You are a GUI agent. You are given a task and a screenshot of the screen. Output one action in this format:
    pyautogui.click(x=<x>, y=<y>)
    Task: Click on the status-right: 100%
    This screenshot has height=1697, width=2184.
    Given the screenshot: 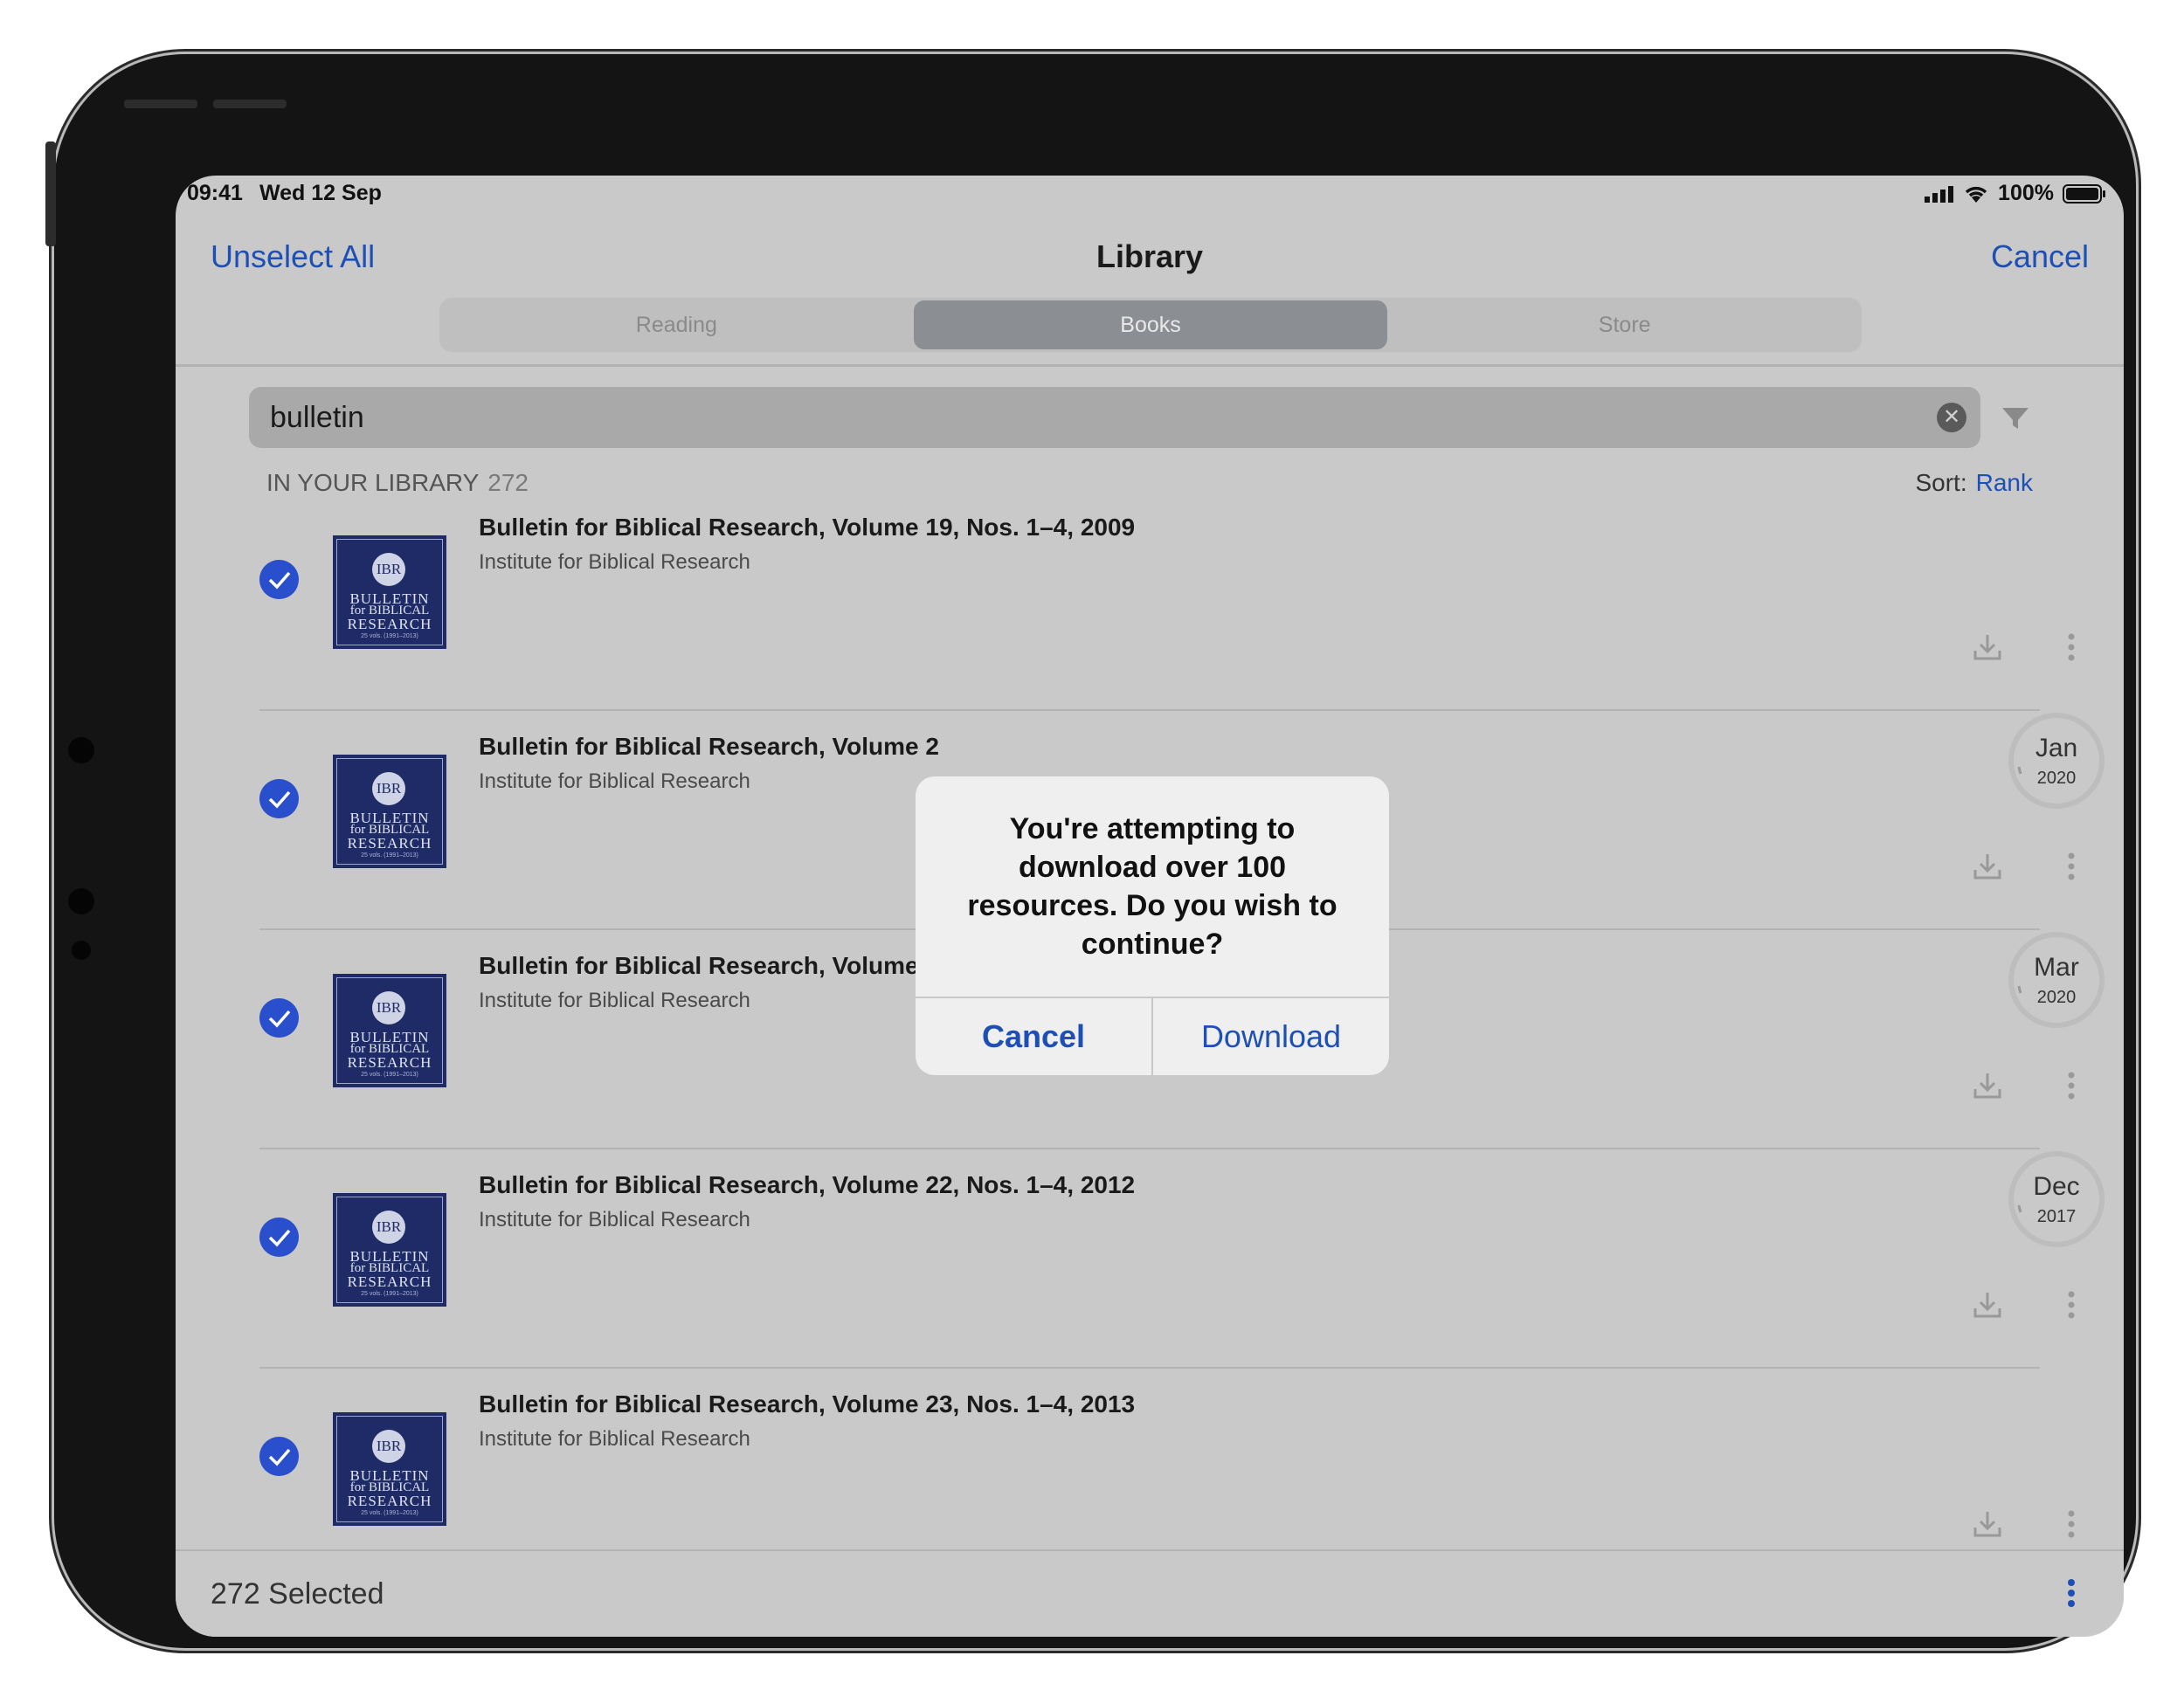 What is the action you would take?
    pyautogui.click(x=2016, y=193)
    